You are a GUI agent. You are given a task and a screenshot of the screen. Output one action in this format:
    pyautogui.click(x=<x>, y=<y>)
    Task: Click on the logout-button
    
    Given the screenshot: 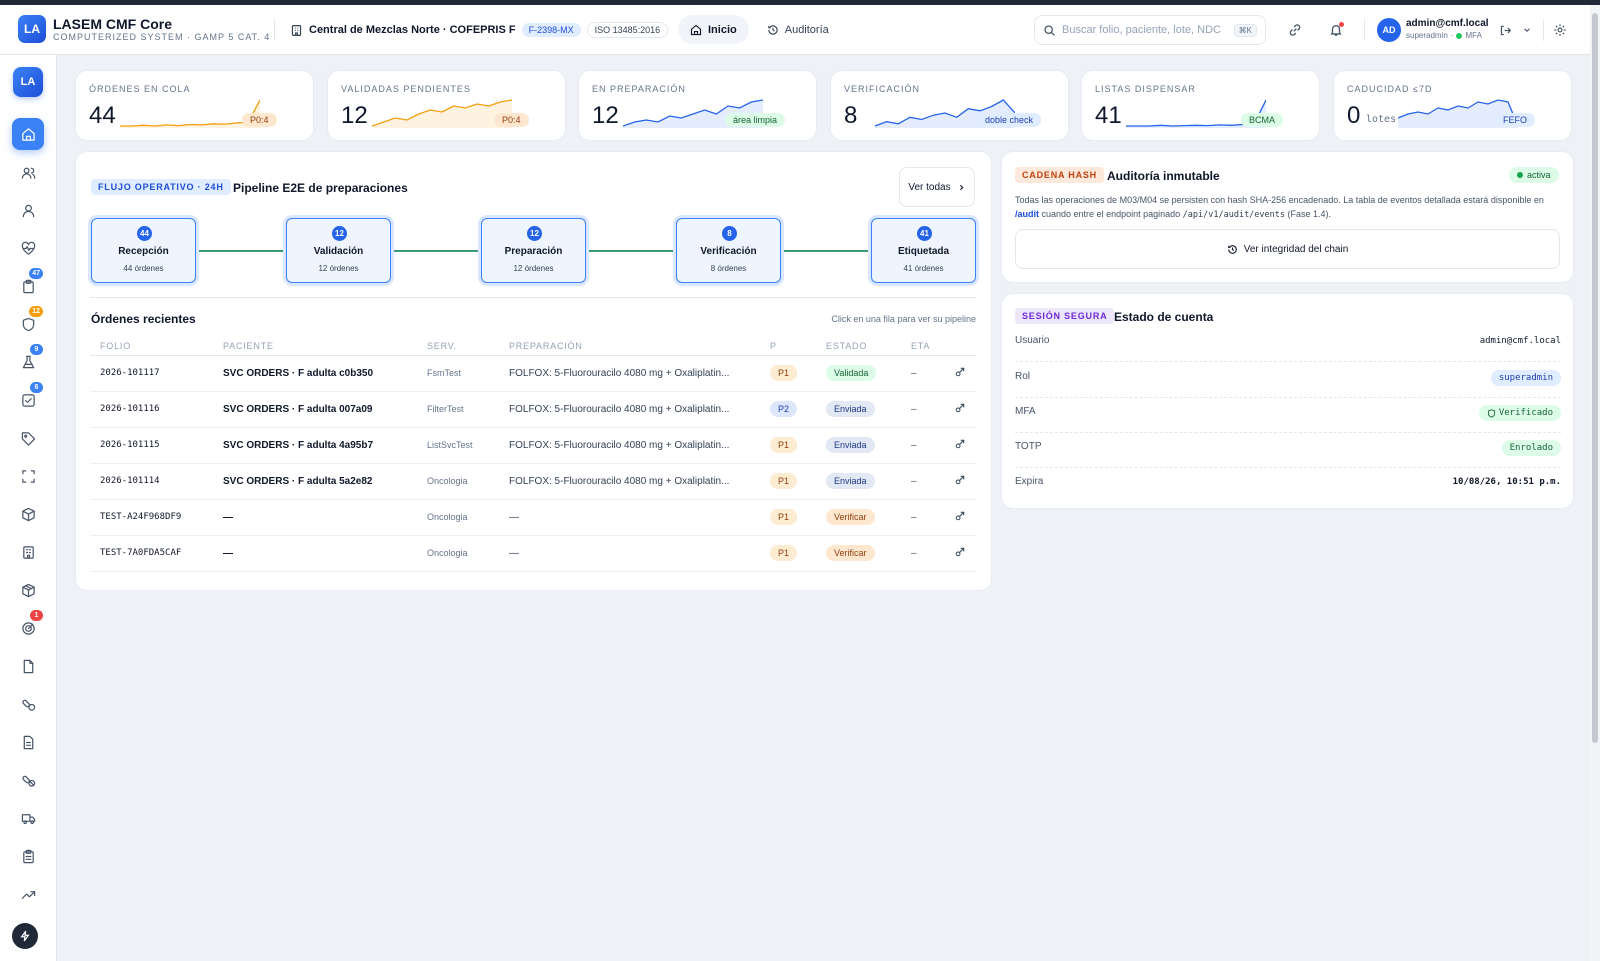 What is the action you would take?
    pyautogui.click(x=1505, y=30)
    